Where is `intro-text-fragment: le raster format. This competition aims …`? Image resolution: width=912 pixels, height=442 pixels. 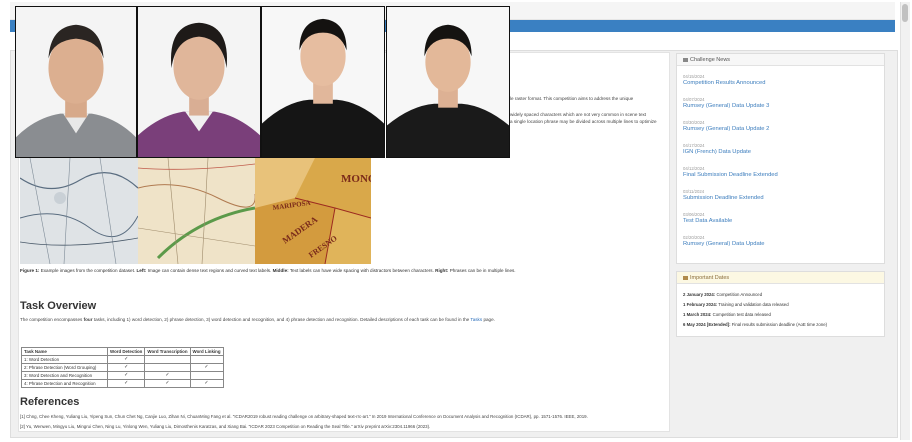
intro-text-fragment: le raster format. This competition aims … is located at coordinates (572, 98).